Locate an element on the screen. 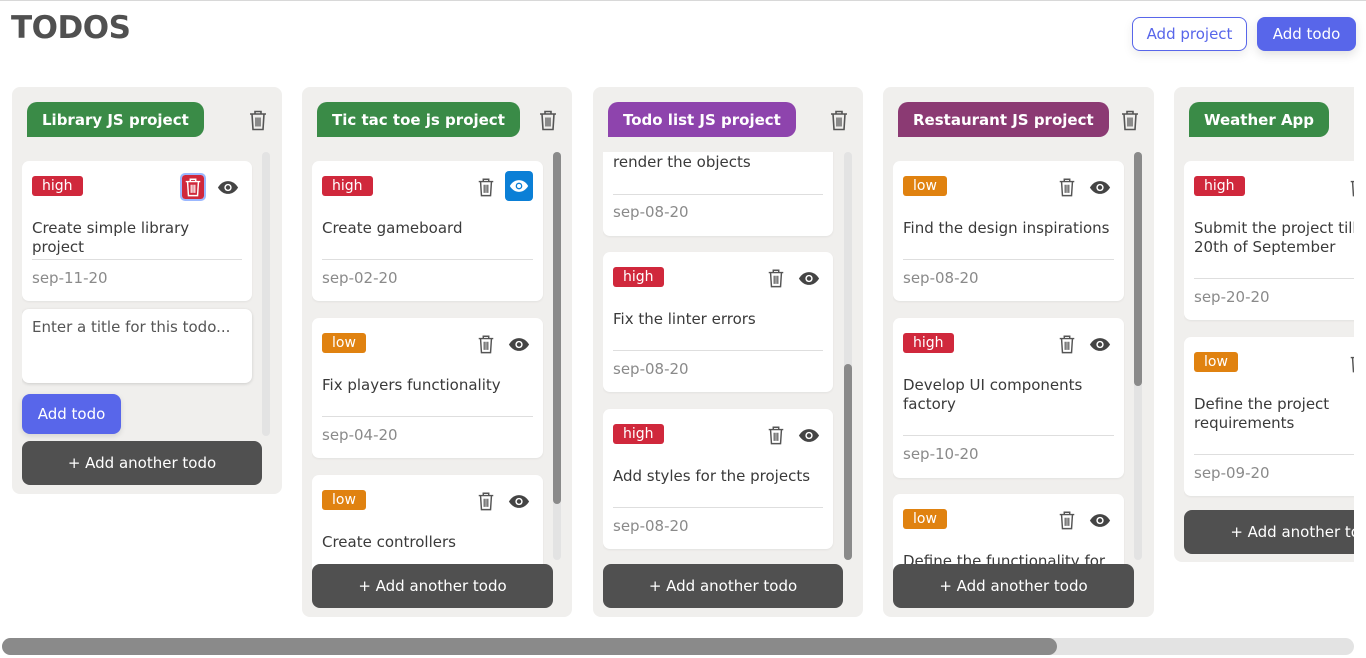  todo-title: Add styles for the projects is located at coordinates (712, 476).